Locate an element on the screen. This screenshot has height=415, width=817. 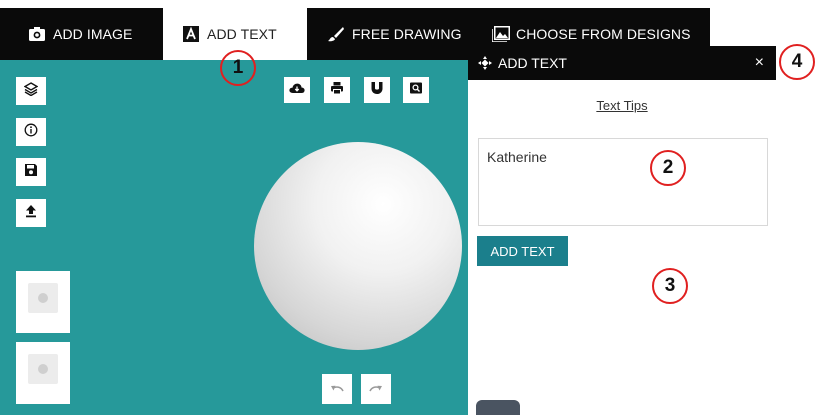
info-button is located at coordinates (31, 132).